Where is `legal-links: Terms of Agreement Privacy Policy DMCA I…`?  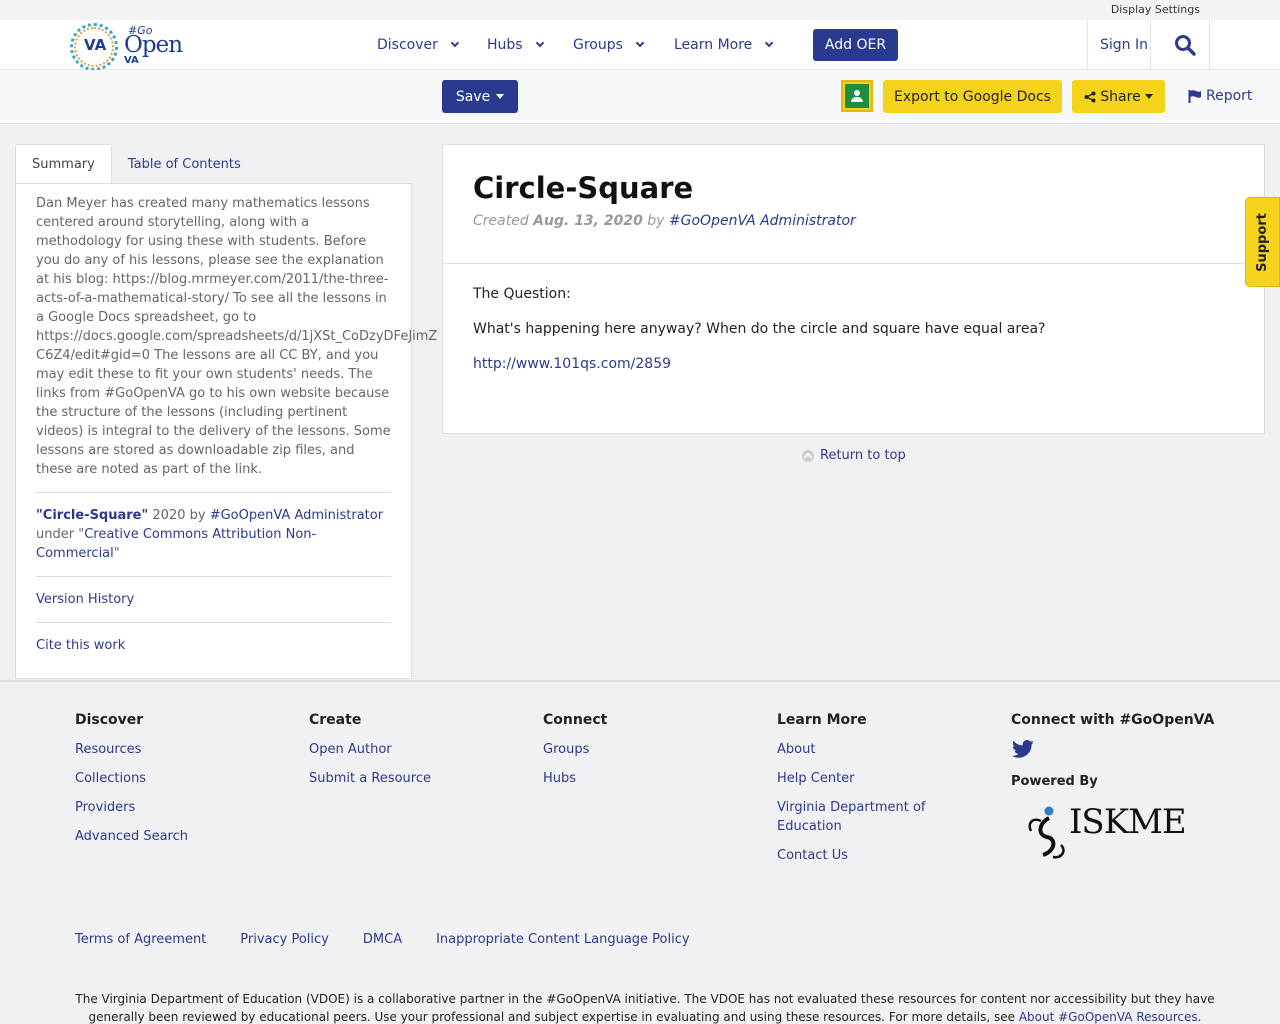
legal-links: Terms of Agreement Privacy Policy DMCA I… is located at coordinates (382, 939).